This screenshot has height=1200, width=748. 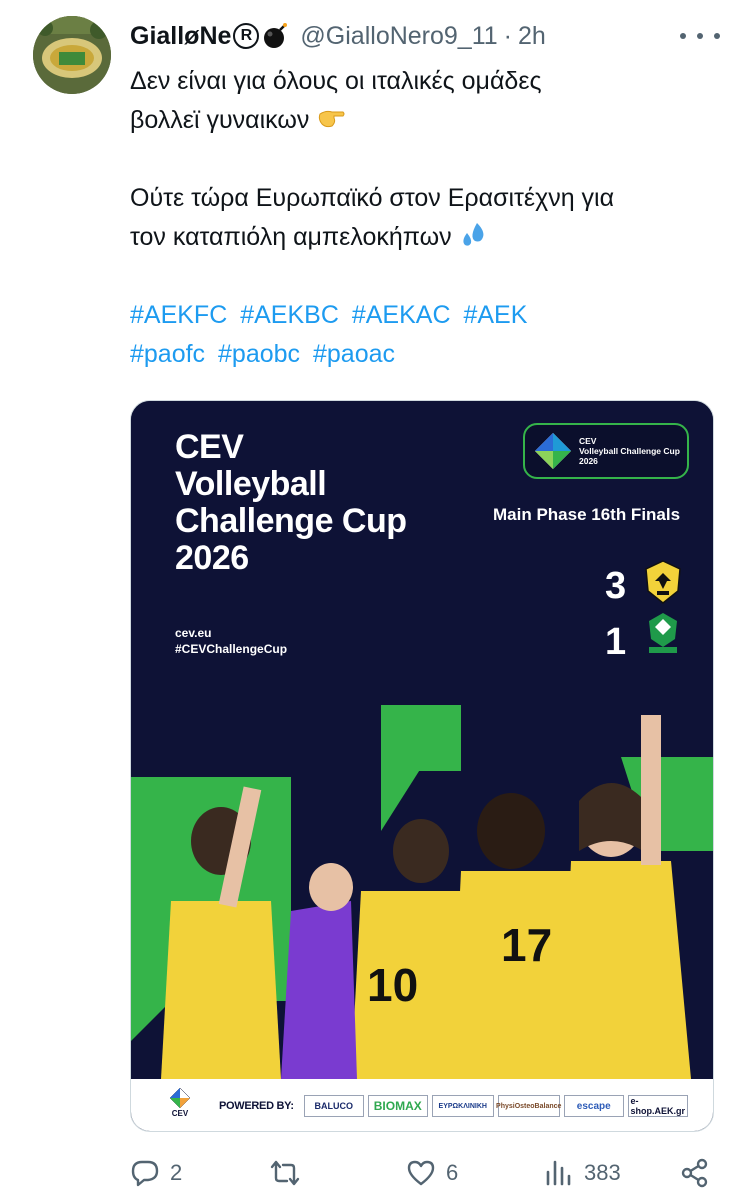 I want to click on bomb-icon, so click(x=276, y=35).